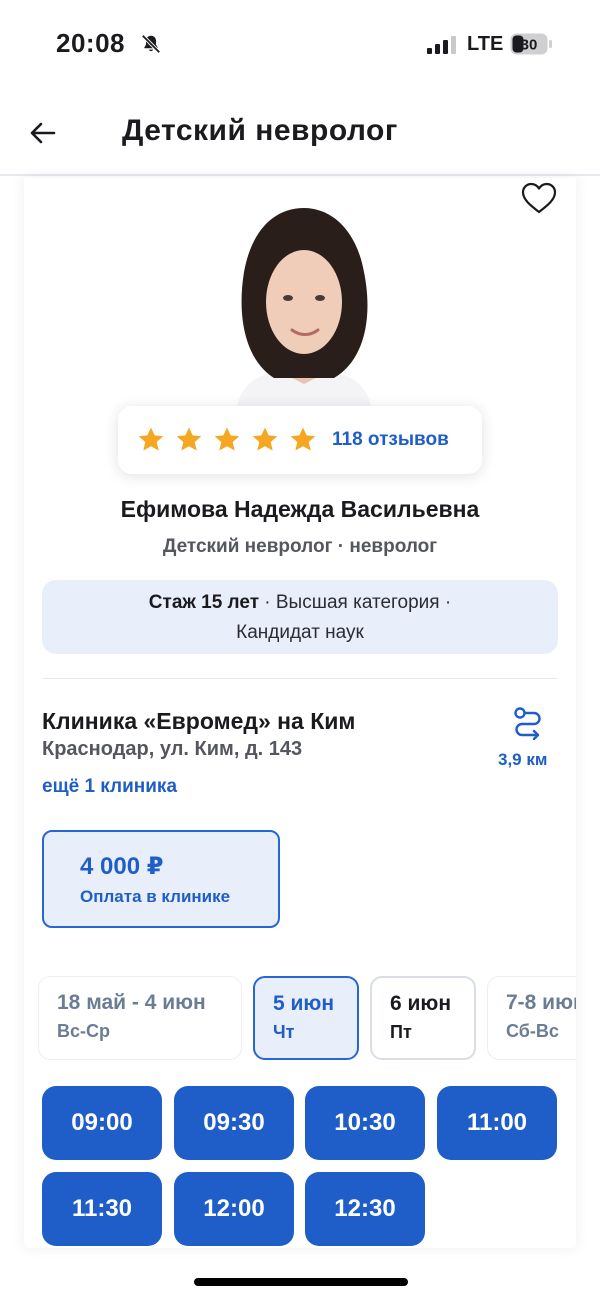 The image size is (600, 1300). I want to click on experience-label: Стаж 15 лет, so click(203, 602).